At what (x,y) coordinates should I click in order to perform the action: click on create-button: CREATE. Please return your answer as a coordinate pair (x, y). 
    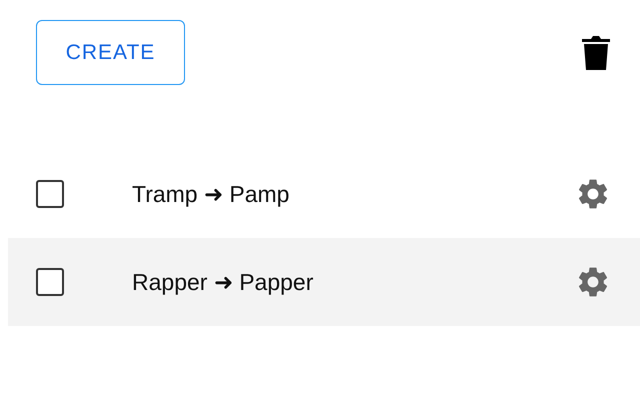
    Looking at the image, I should click on (110, 52).